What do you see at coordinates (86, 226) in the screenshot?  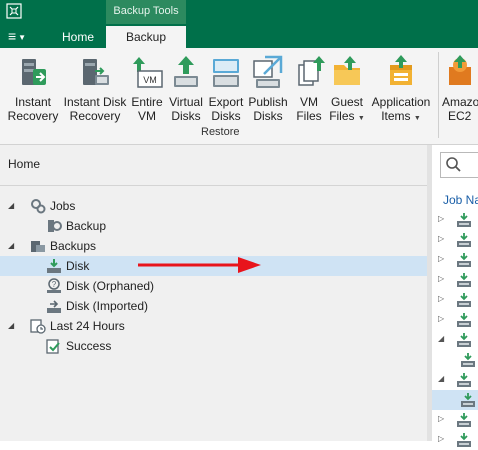 I see `tree-item-label: Backup` at bounding box center [86, 226].